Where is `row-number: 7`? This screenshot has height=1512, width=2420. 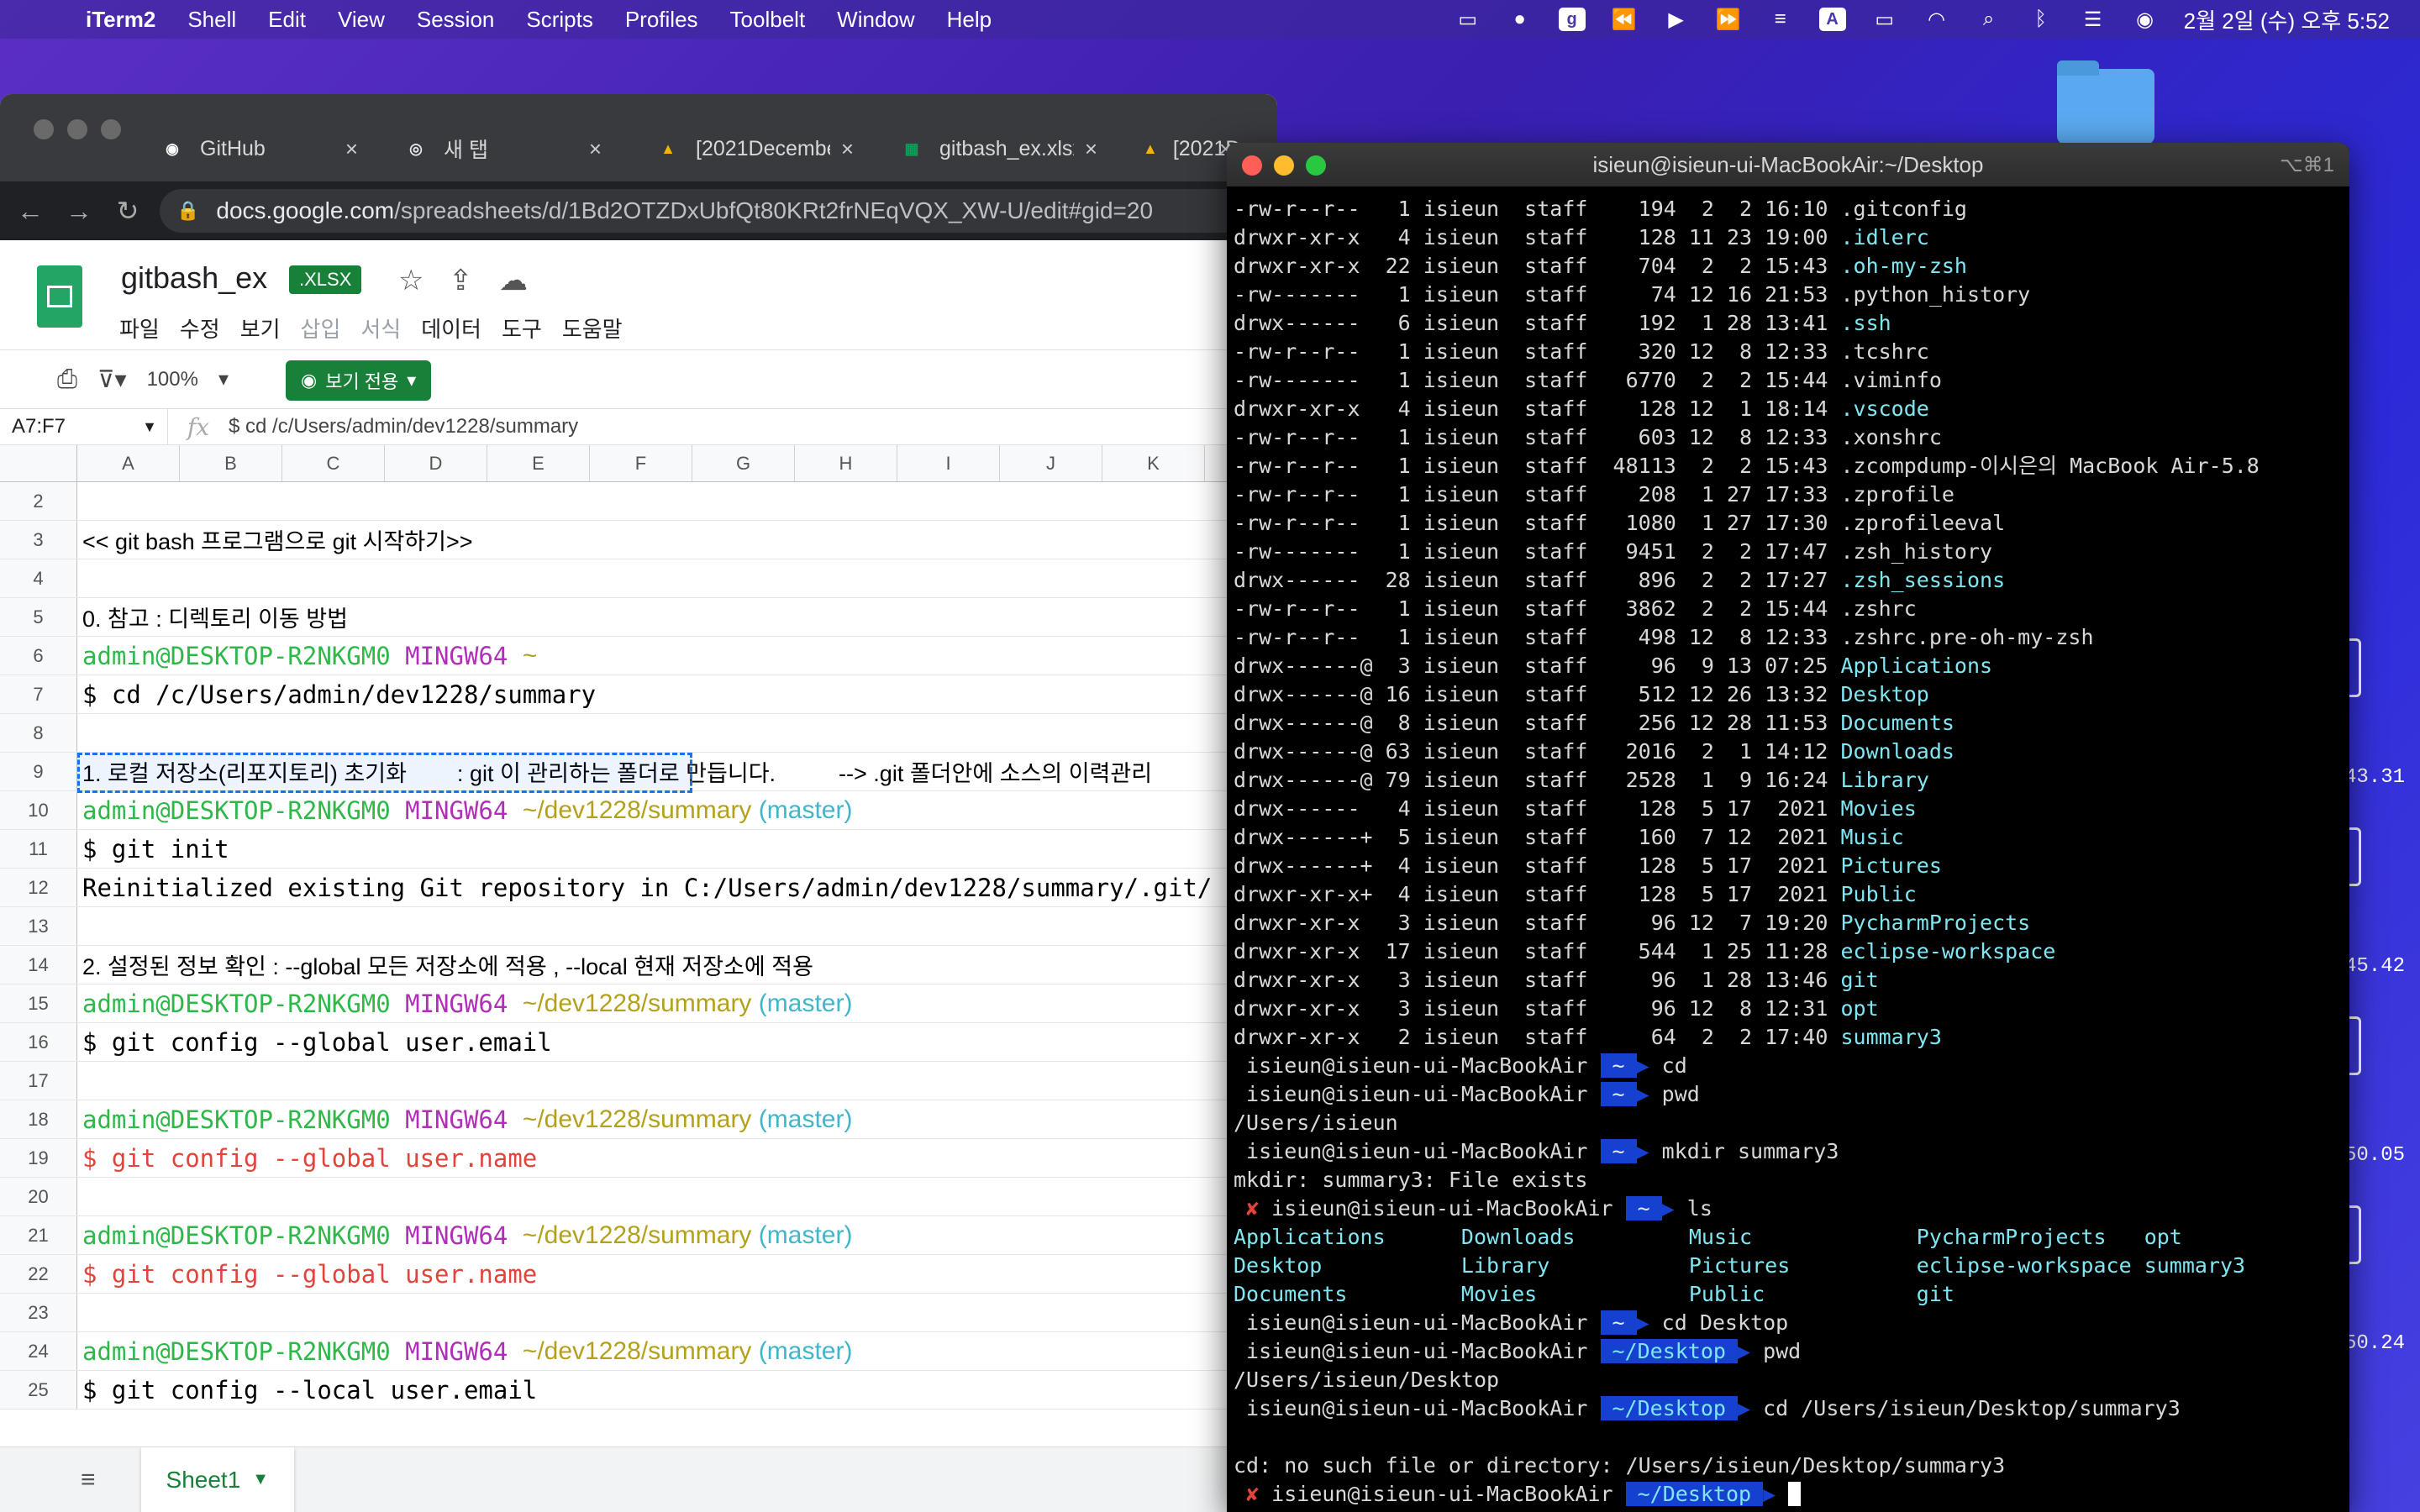 row-number: 7 is located at coordinates (38, 694).